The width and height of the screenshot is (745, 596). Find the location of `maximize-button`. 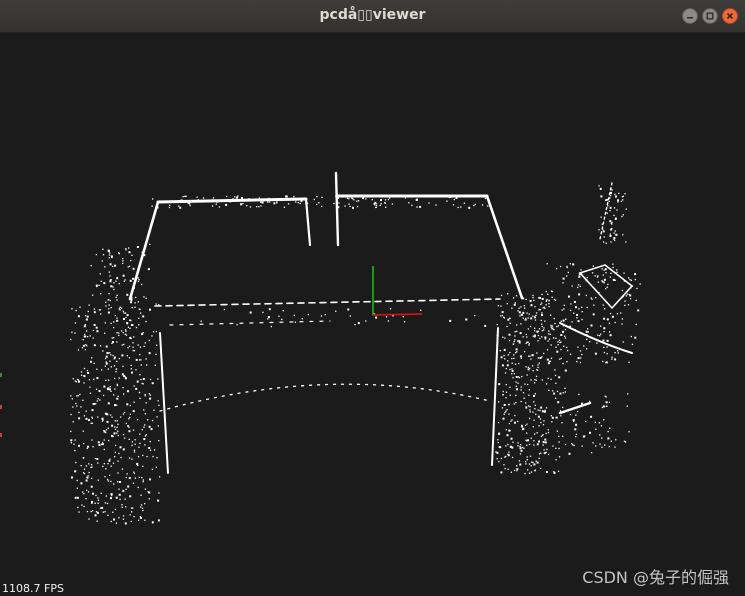

maximize-button is located at coordinates (710, 16).